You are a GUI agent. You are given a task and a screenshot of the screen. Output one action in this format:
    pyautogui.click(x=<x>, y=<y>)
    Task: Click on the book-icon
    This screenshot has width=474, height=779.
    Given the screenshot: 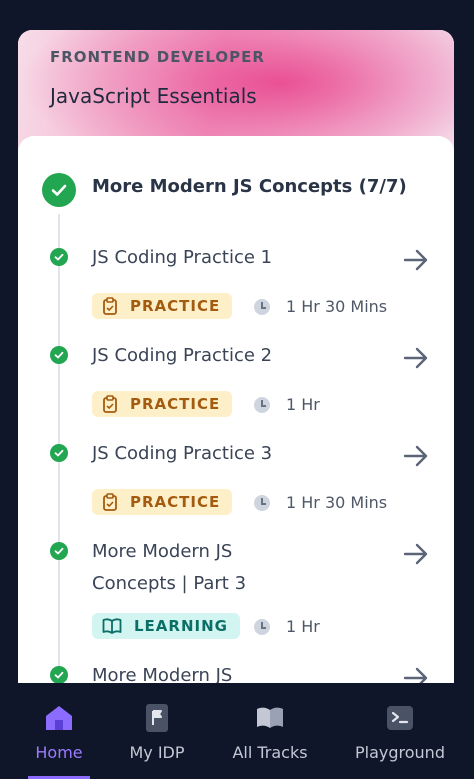 What is the action you would take?
    pyautogui.click(x=112, y=626)
    